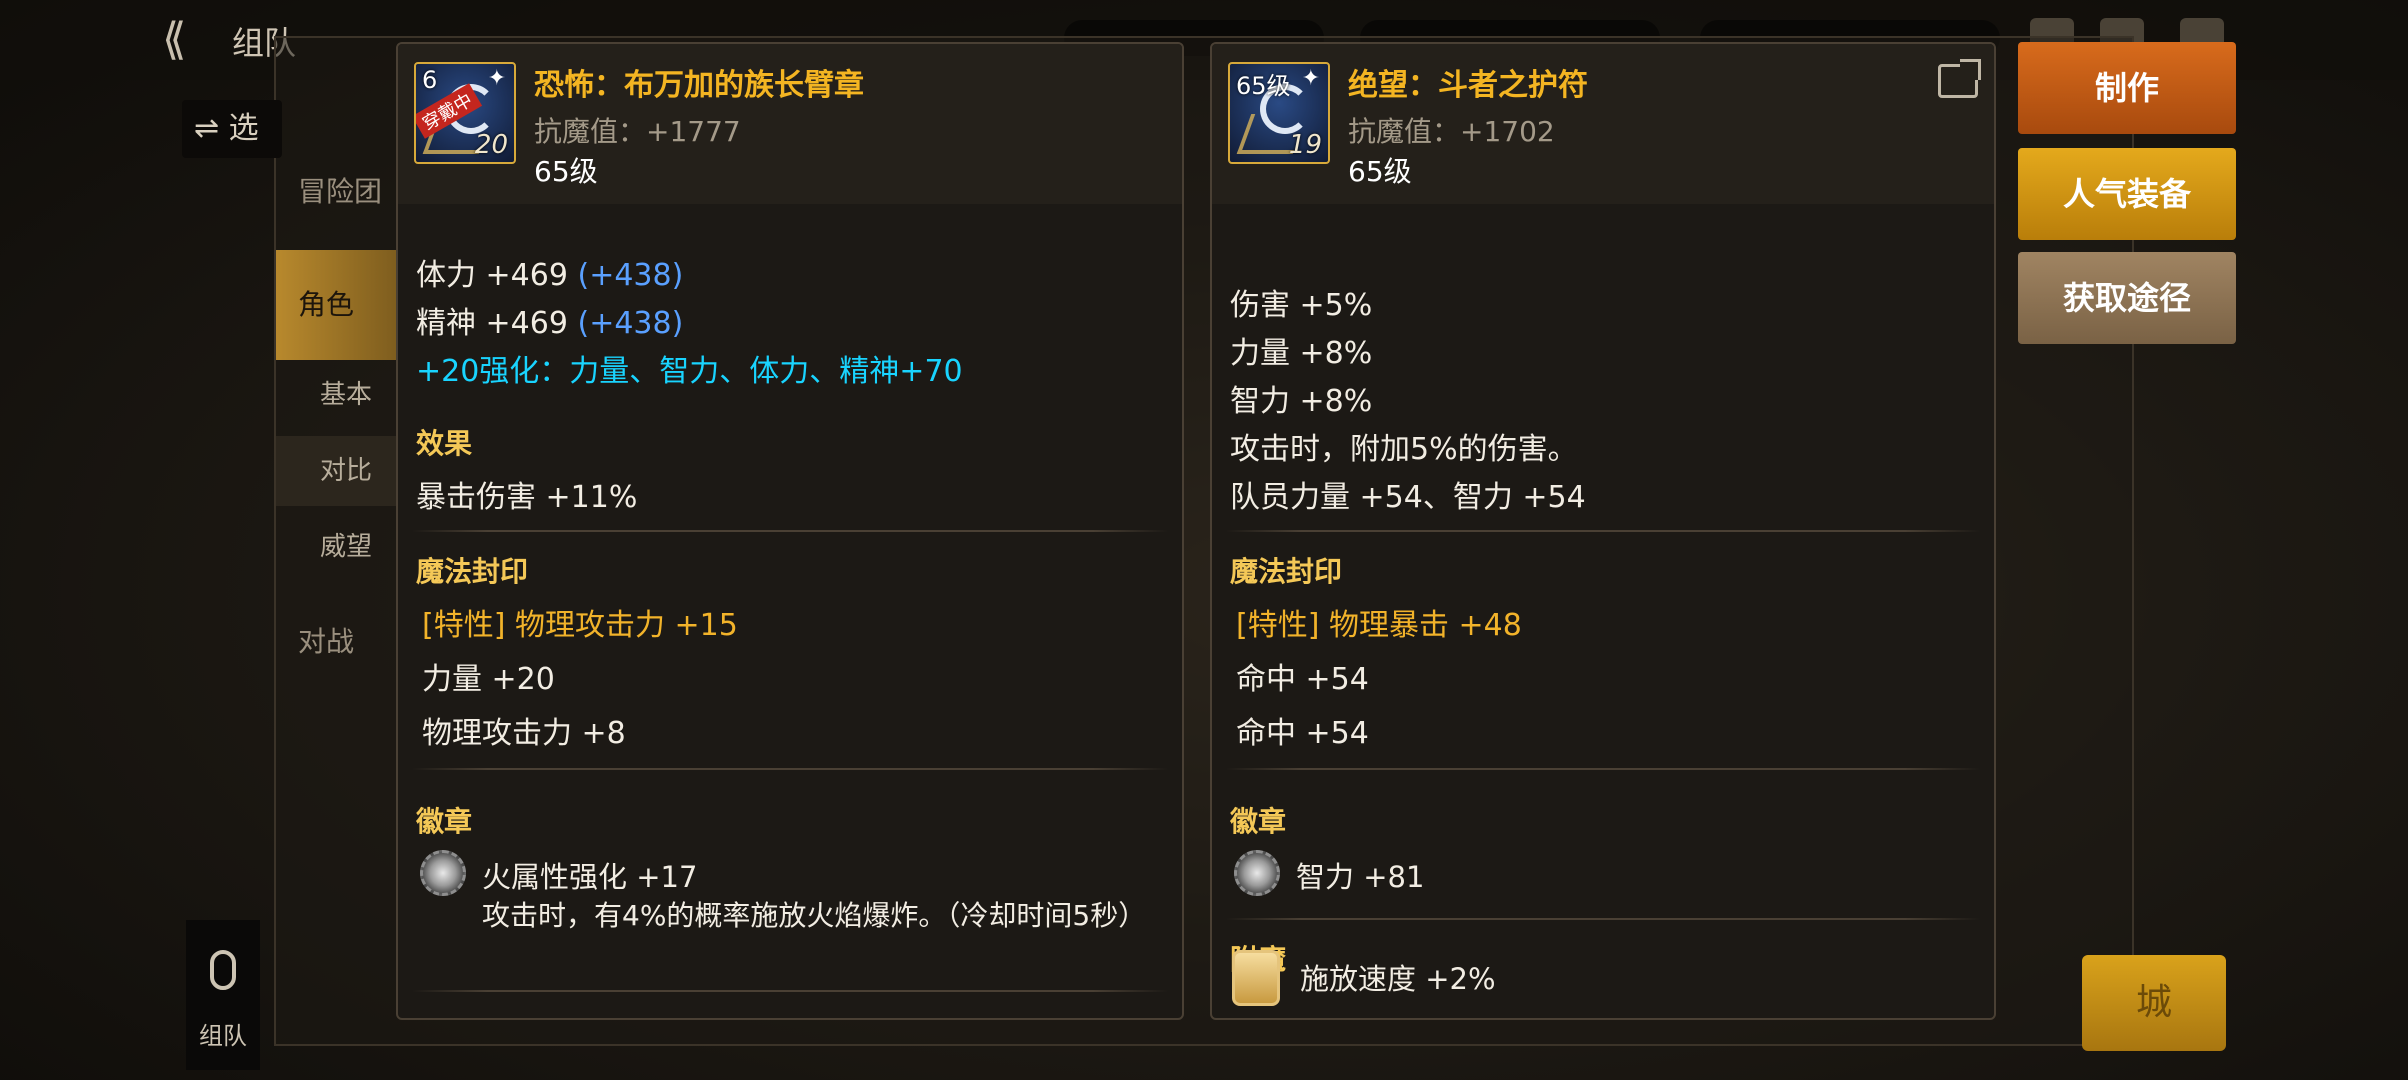 Image resolution: width=2408 pixels, height=1080 pixels. I want to click on right-item-header: 65级 ✦ 19 绝望：斗者之护符 抗魔值：+1702 65级, so click(1603, 124).